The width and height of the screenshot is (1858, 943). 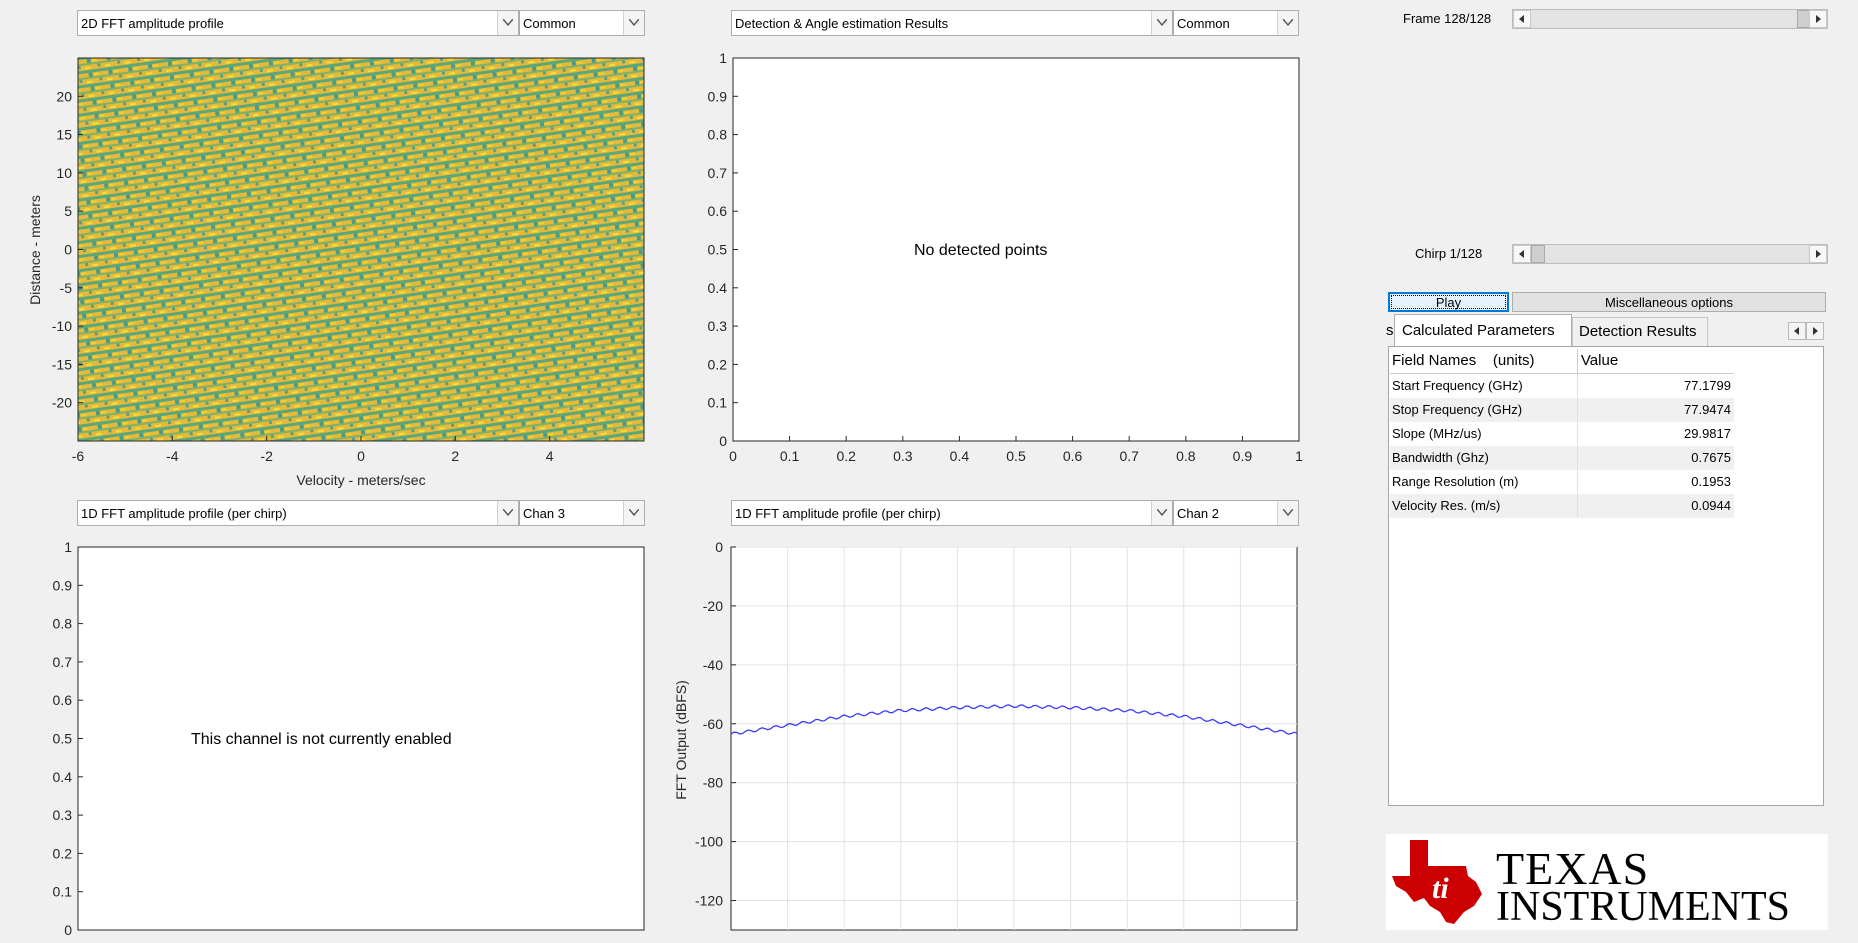 I want to click on tab-detection-results: Detection Results, so click(x=1640, y=331).